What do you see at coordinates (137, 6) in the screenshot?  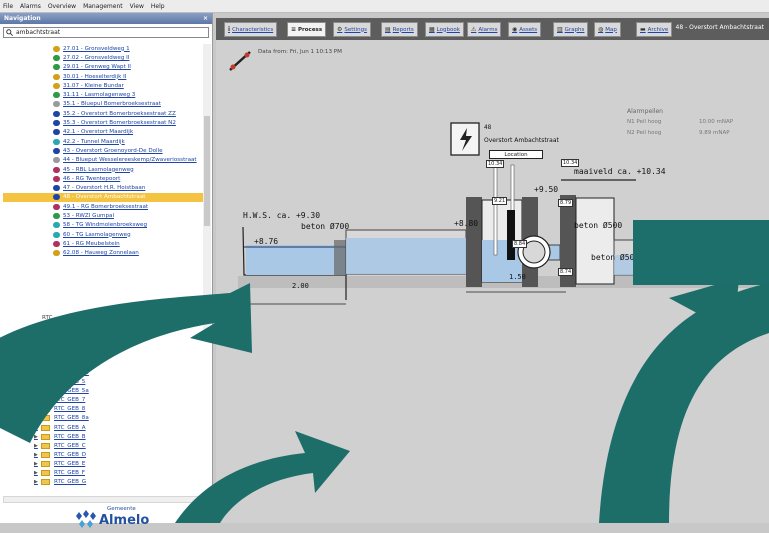 I see `menu-item: View` at bounding box center [137, 6].